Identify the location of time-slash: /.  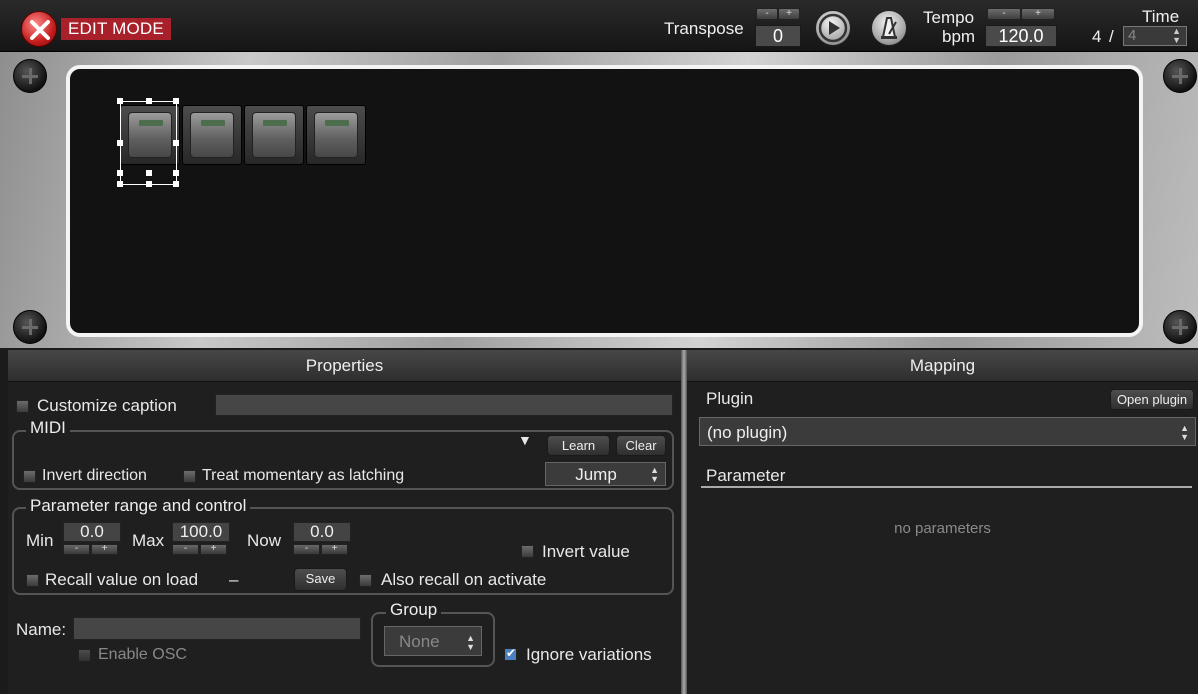
(1111, 36).